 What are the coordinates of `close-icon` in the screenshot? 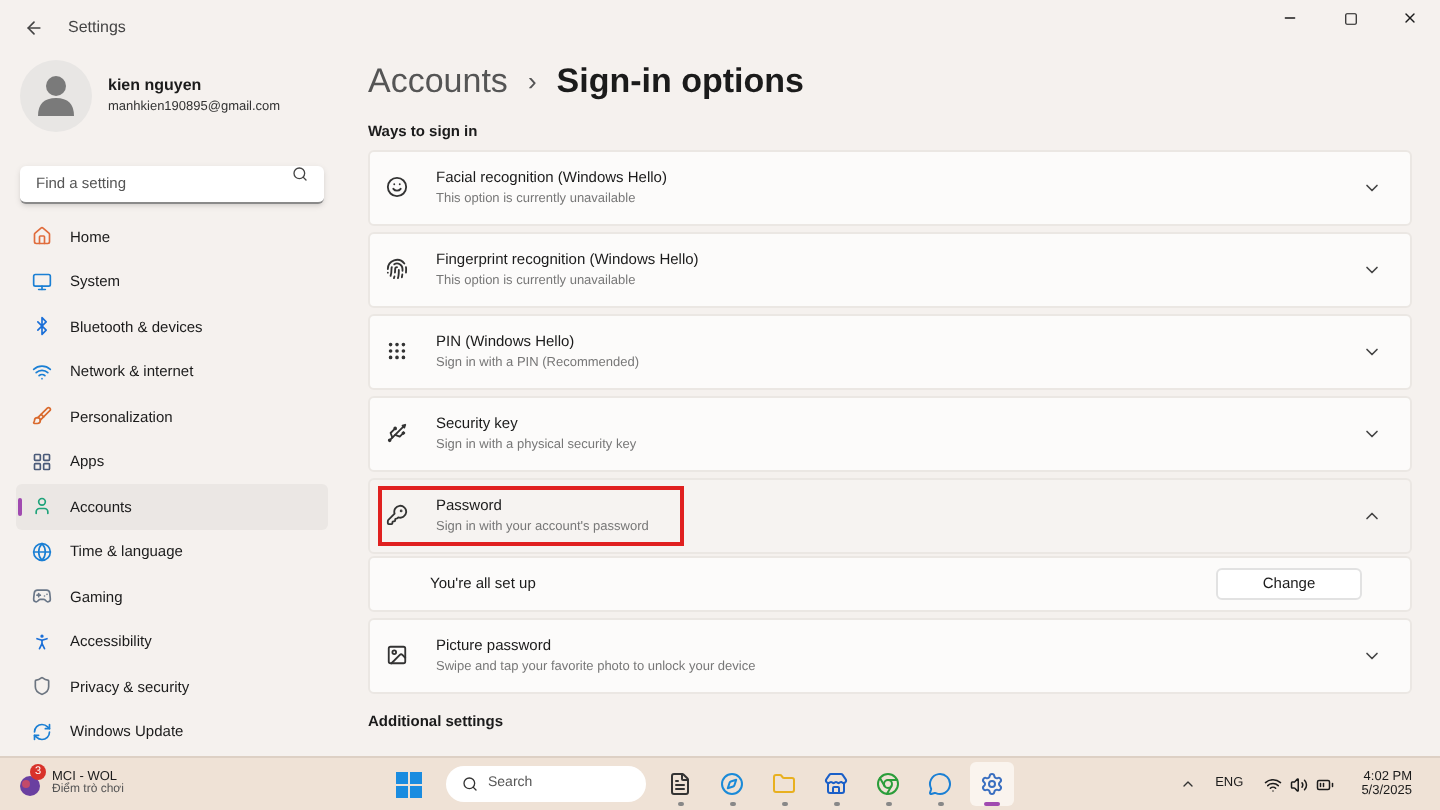 It's located at (1410, 18).